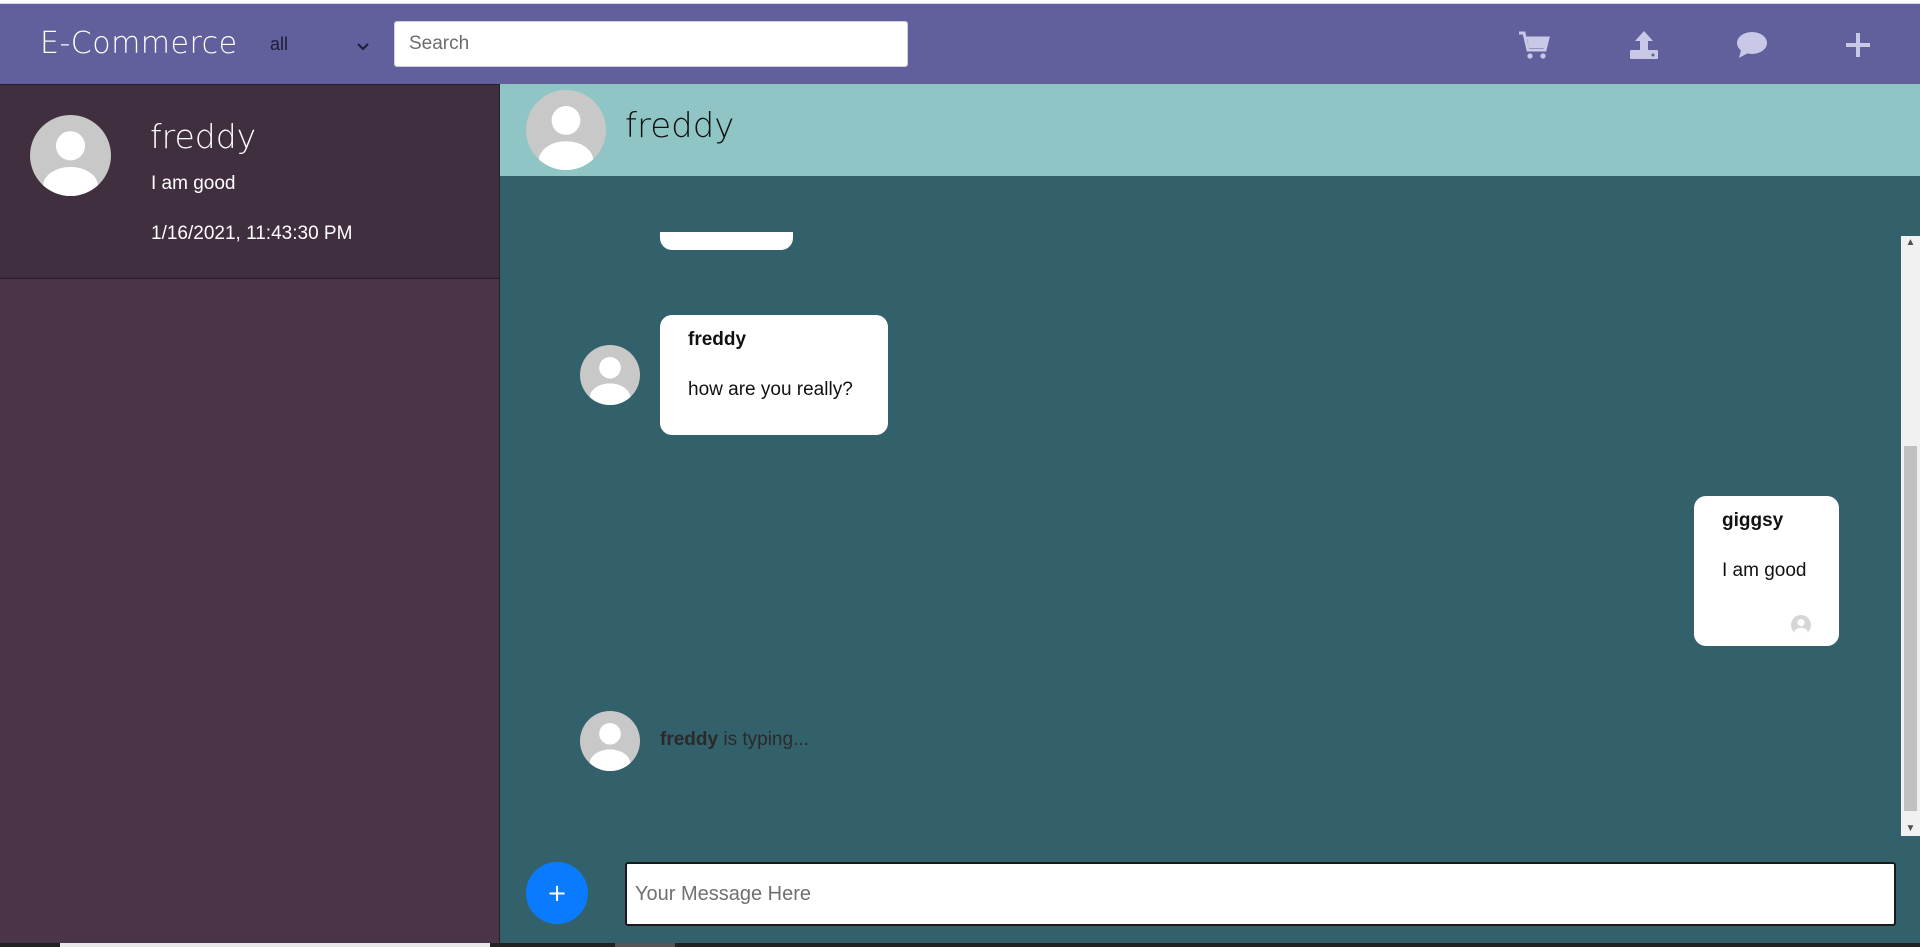 This screenshot has width=1920, height=947. What do you see at coordinates (363, 48) in the screenshot?
I see `chevron-down-icon` at bounding box center [363, 48].